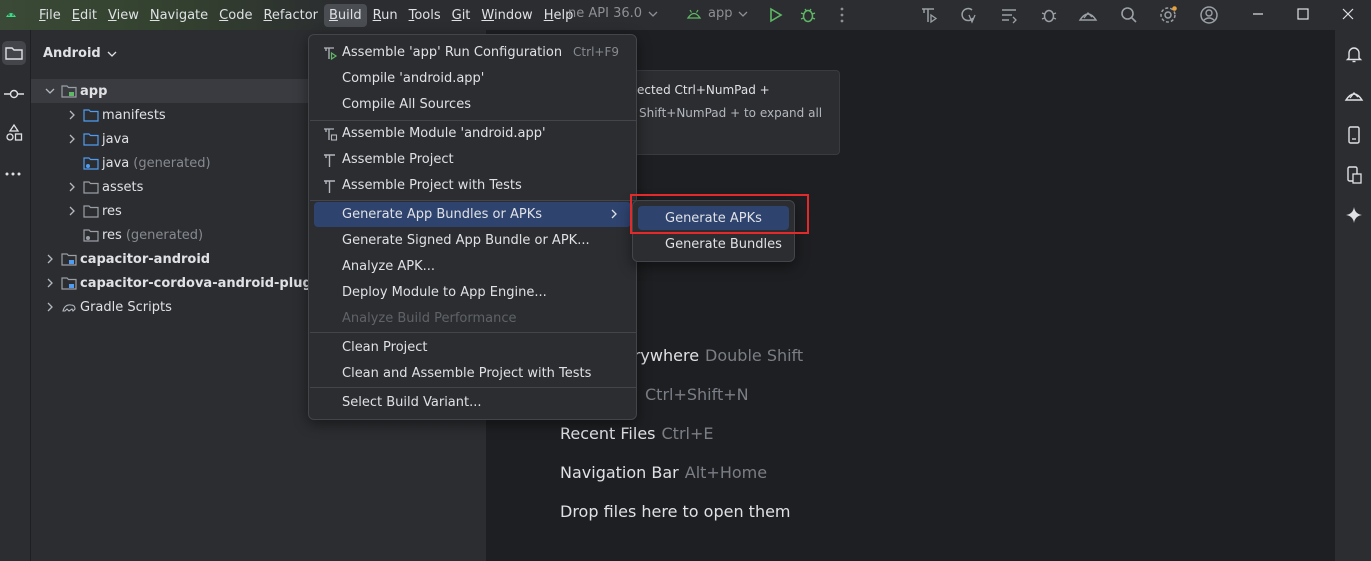 This screenshot has height=561, width=1371. What do you see at coordinates (775, 15) in the screenshot?
I see `run-icon` at bounding box center [775, 15].